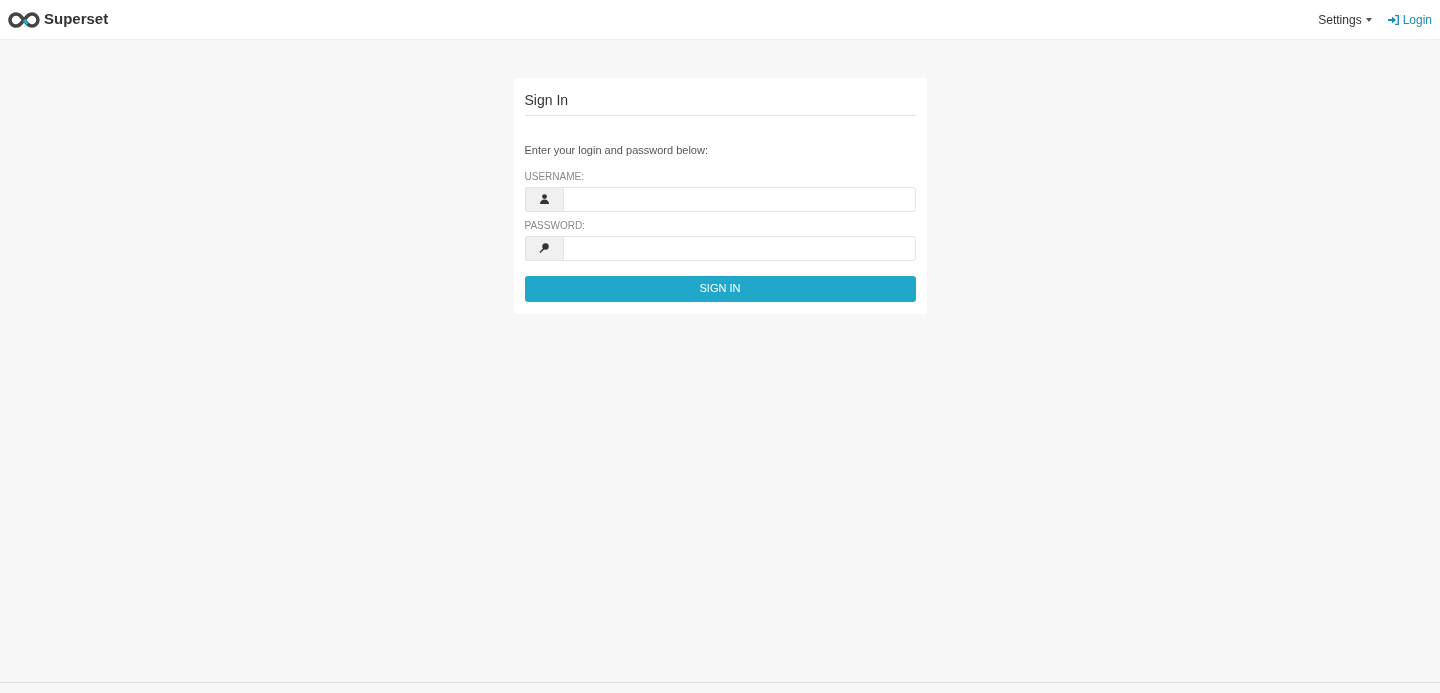 The width and height of the screenshot is (1440, 693). Describe the element at coordinates (720, 102) in the screenshot. I see `card-title: Sign In` at that location.